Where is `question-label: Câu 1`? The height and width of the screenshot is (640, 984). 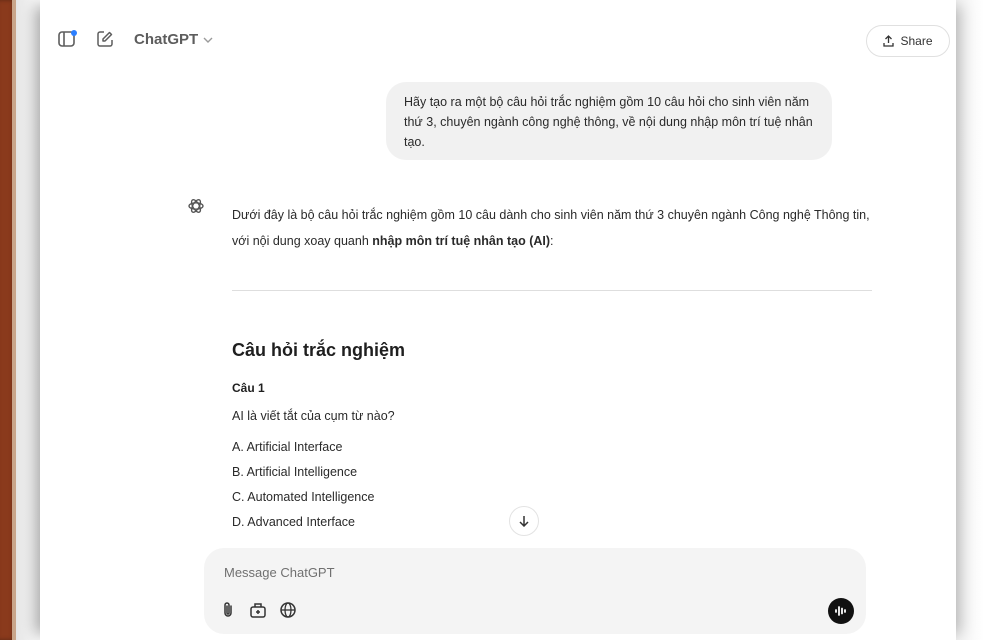 question-label: Câu 1 is located at coordinates (248, 388).